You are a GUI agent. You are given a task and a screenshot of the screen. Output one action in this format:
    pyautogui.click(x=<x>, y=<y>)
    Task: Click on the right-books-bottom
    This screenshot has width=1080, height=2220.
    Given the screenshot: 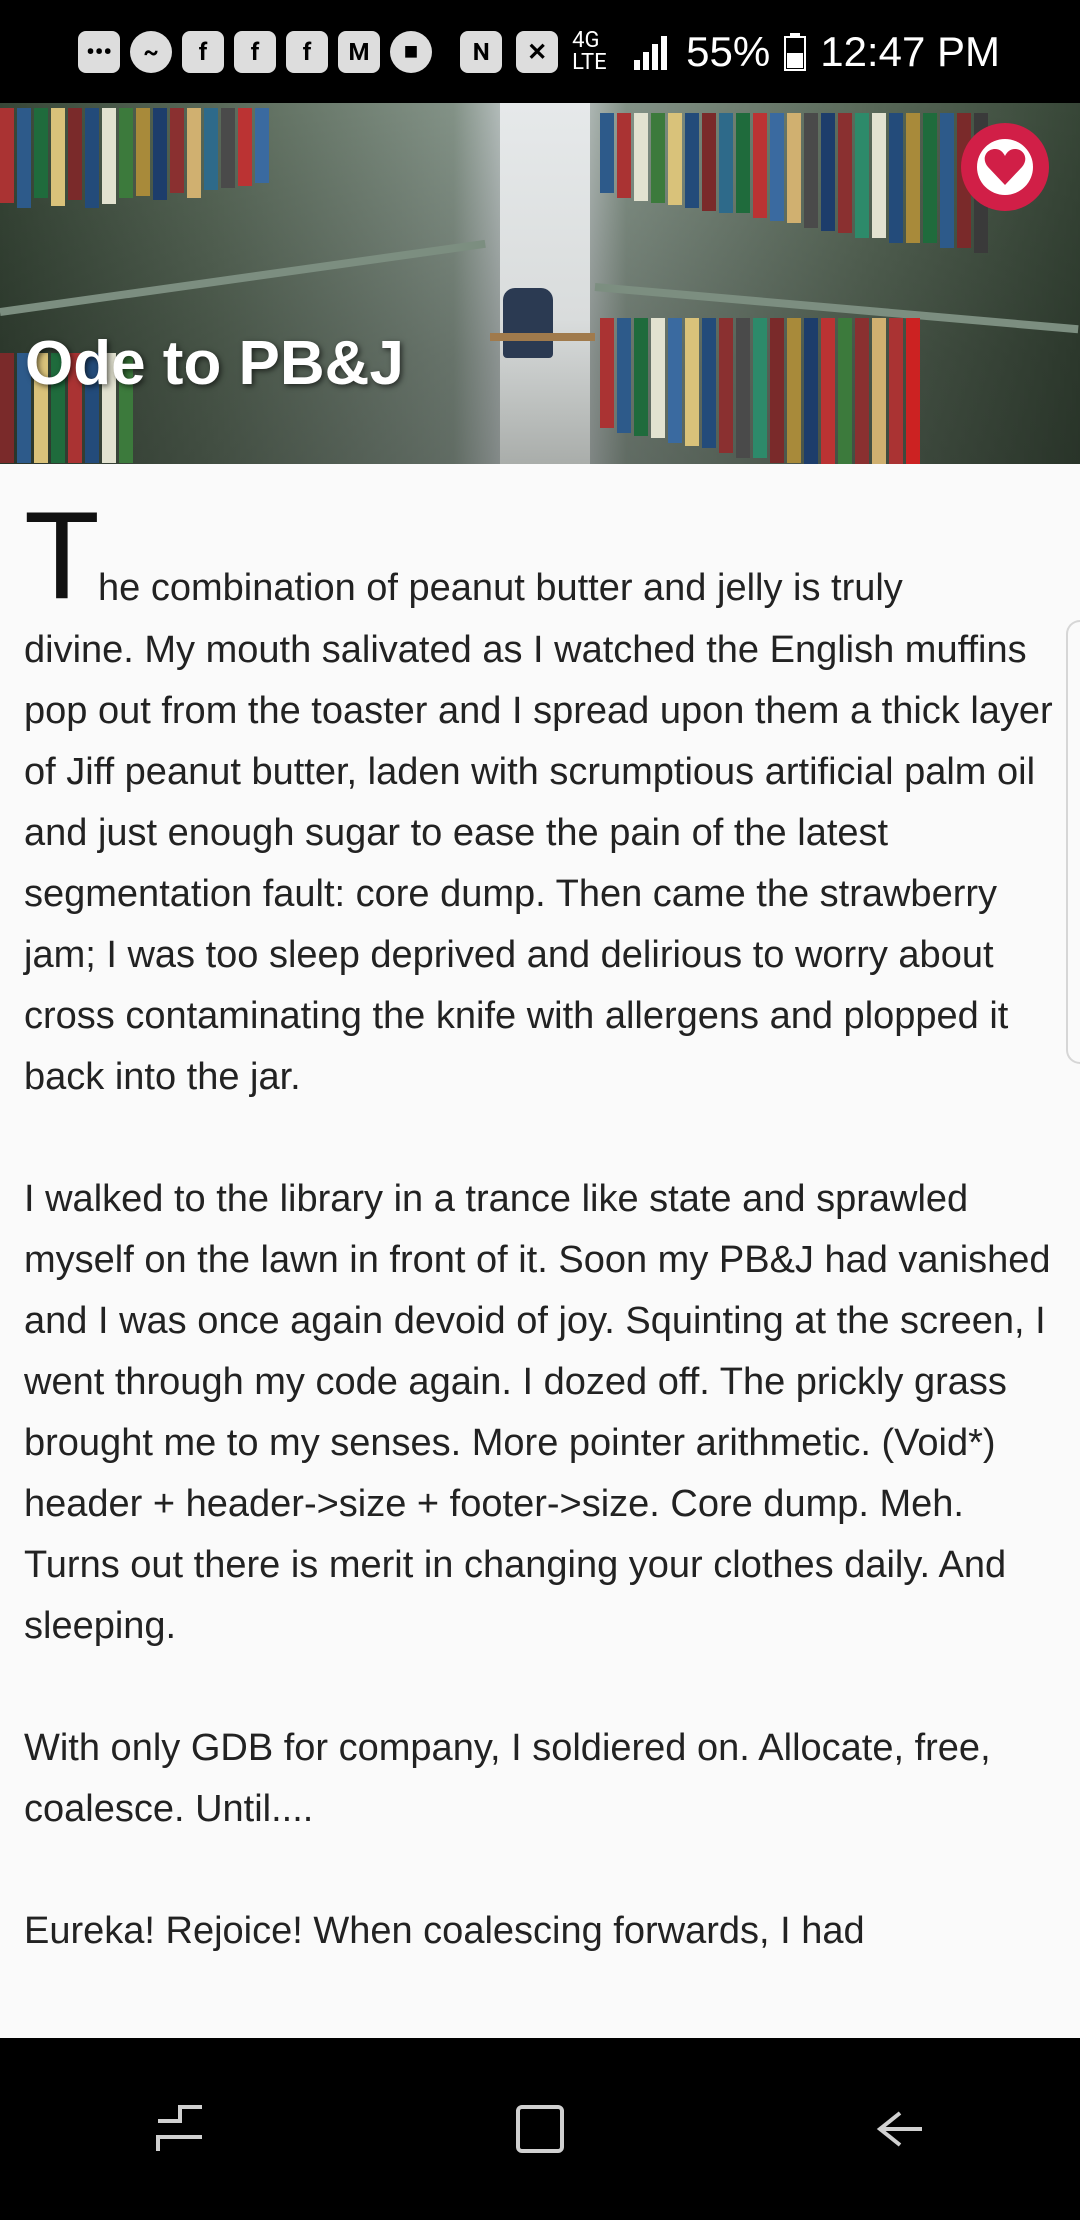 What is the action you would take?
    pyautogui.click(x=760, y=391)
    